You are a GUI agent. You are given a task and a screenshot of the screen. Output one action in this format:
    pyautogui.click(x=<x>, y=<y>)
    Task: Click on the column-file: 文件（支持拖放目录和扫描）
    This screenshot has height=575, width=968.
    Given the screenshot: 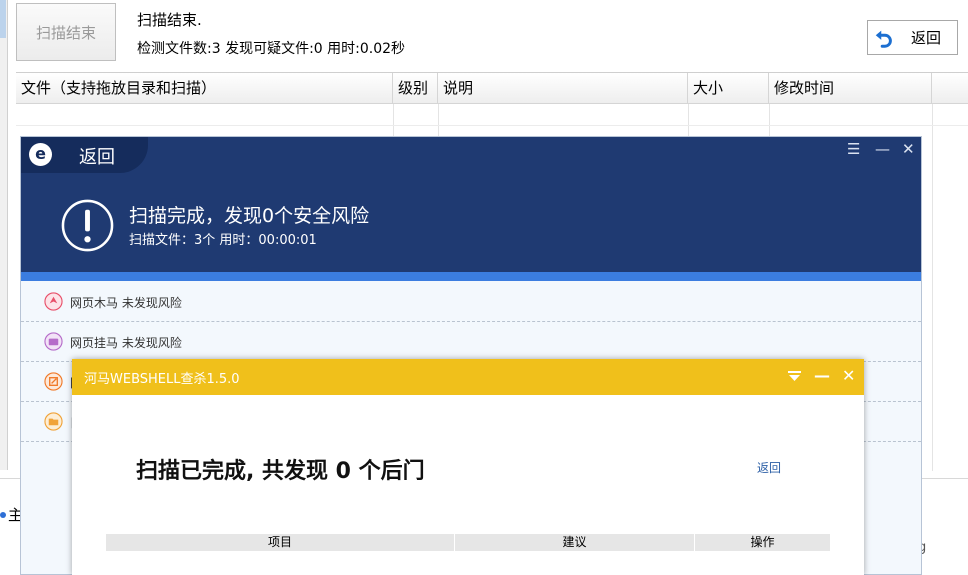 What is the action you would take?
    pyautogui.click(x=204, y=88)
    